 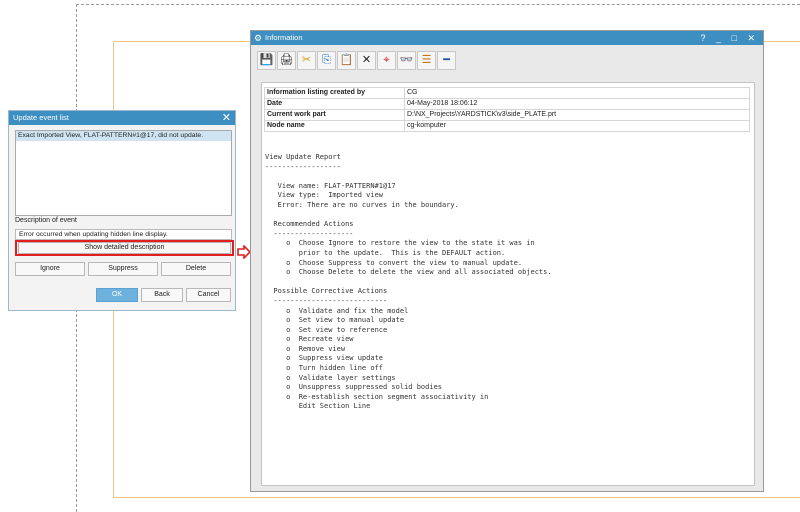 What do you see at coordinates (334, 104) in the screenshot?
I see `table-key: Date` at bounding box center [334, 104].